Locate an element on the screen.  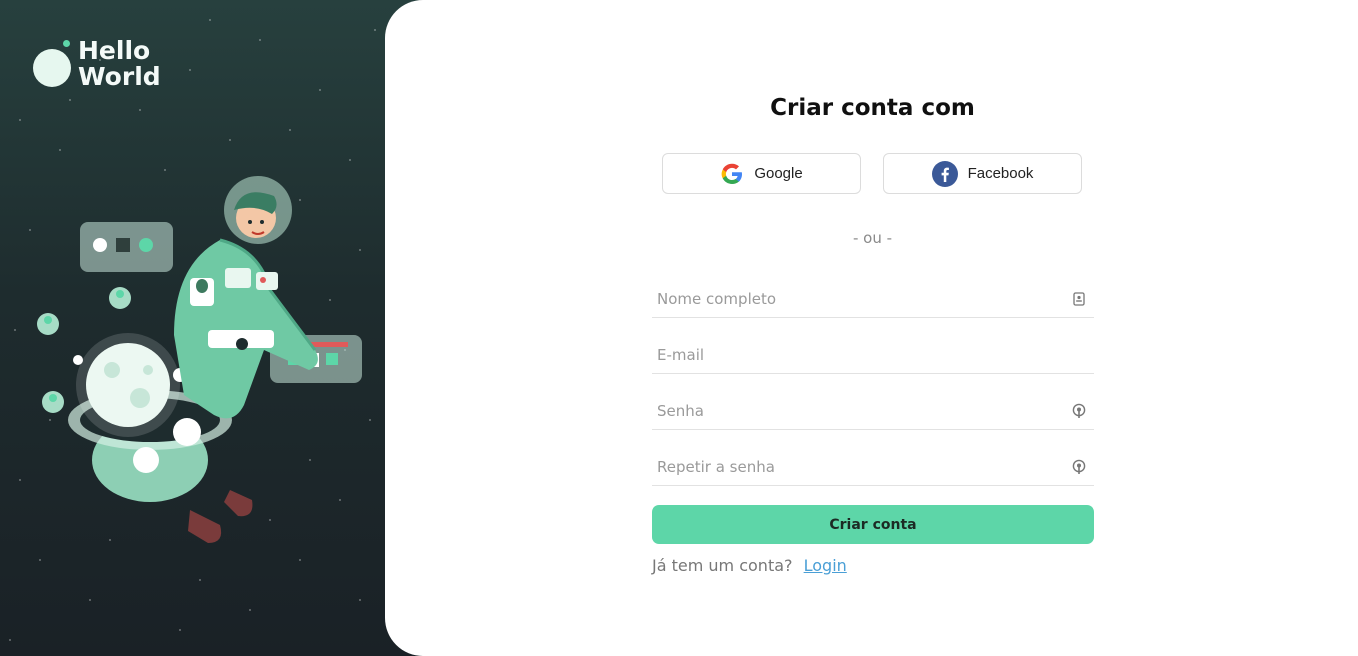
email-input is located at coordinates (873, 355).